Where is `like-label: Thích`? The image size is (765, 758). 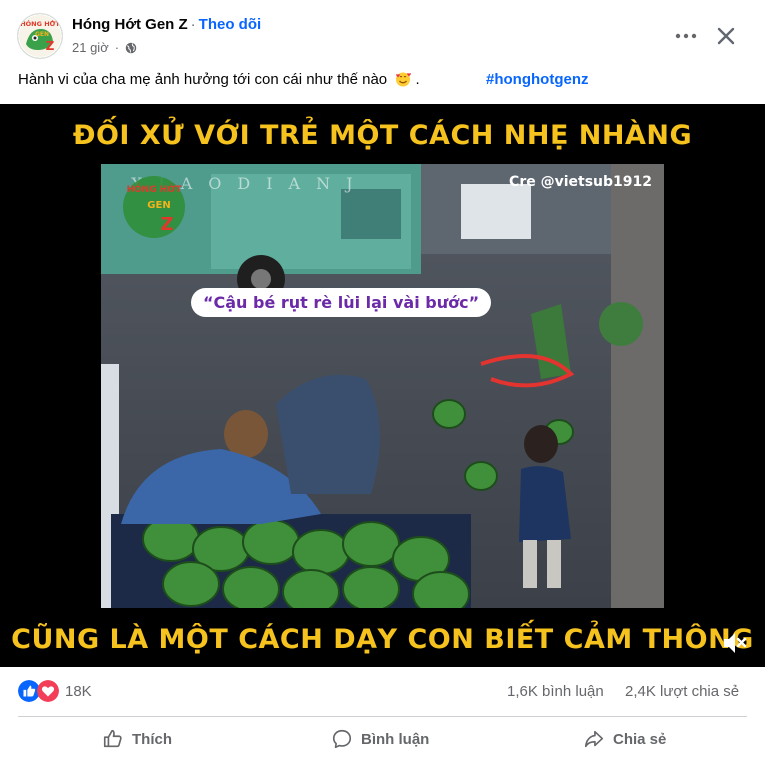 like-label: Thích is located at coordinates (152, 739).